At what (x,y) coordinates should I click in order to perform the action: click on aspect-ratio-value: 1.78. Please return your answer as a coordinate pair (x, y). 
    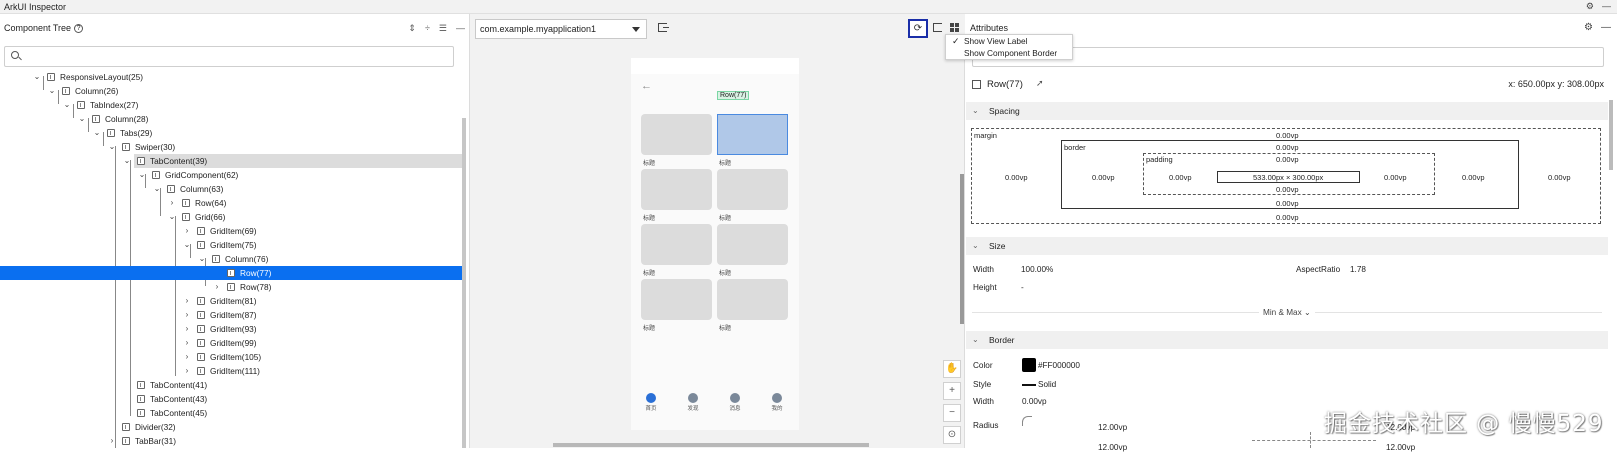
    Looking at the image, I should click on (1358, 269).